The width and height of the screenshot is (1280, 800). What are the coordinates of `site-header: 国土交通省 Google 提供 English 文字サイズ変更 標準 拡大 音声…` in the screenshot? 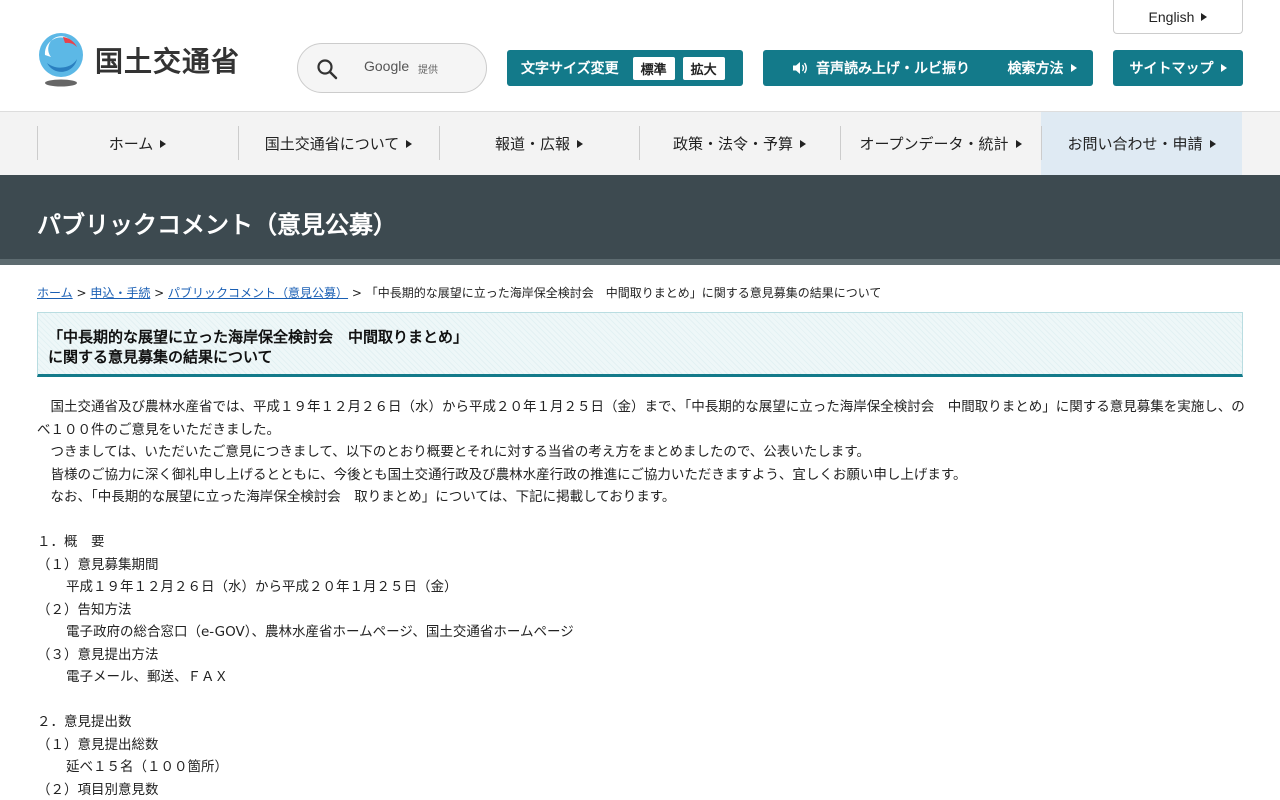 It's located at (640, 56).